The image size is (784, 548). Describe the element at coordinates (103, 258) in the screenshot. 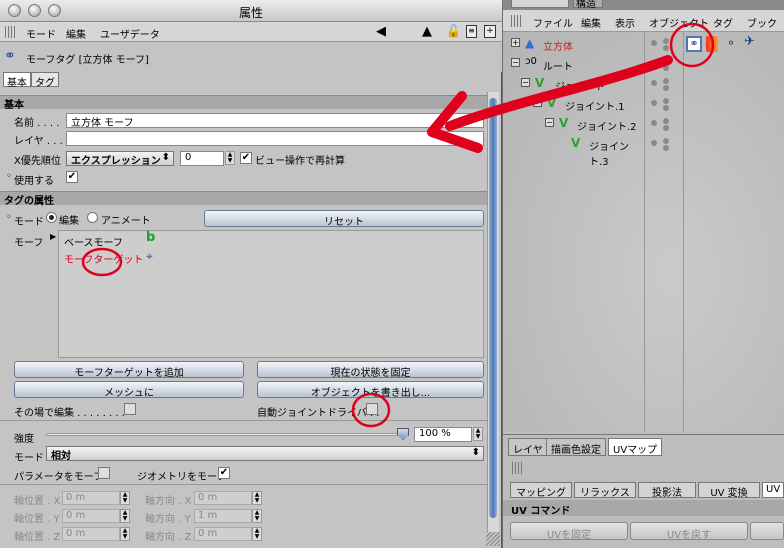

I see `morph-item-target: モーフターゲット` at that location.